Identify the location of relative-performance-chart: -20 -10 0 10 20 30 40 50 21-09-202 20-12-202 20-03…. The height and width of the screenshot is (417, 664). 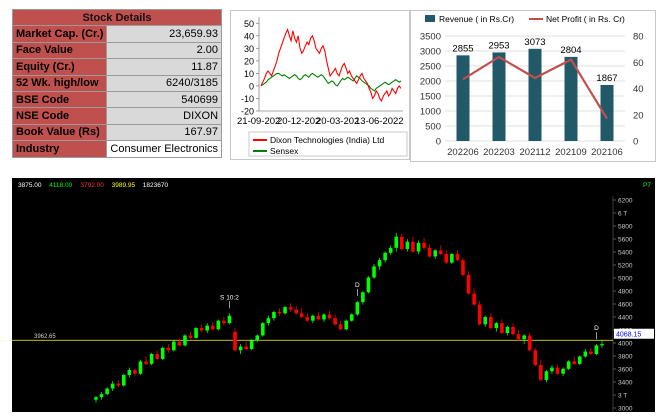
(320, 85).